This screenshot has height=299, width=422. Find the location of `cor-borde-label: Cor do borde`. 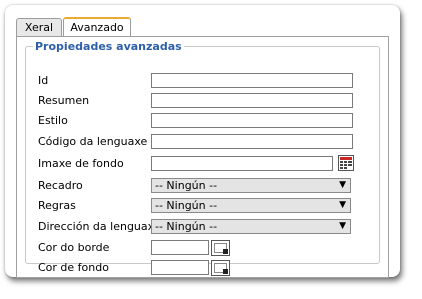

cor-borde-label: Cor do borde is located at coordinates (74, 247).